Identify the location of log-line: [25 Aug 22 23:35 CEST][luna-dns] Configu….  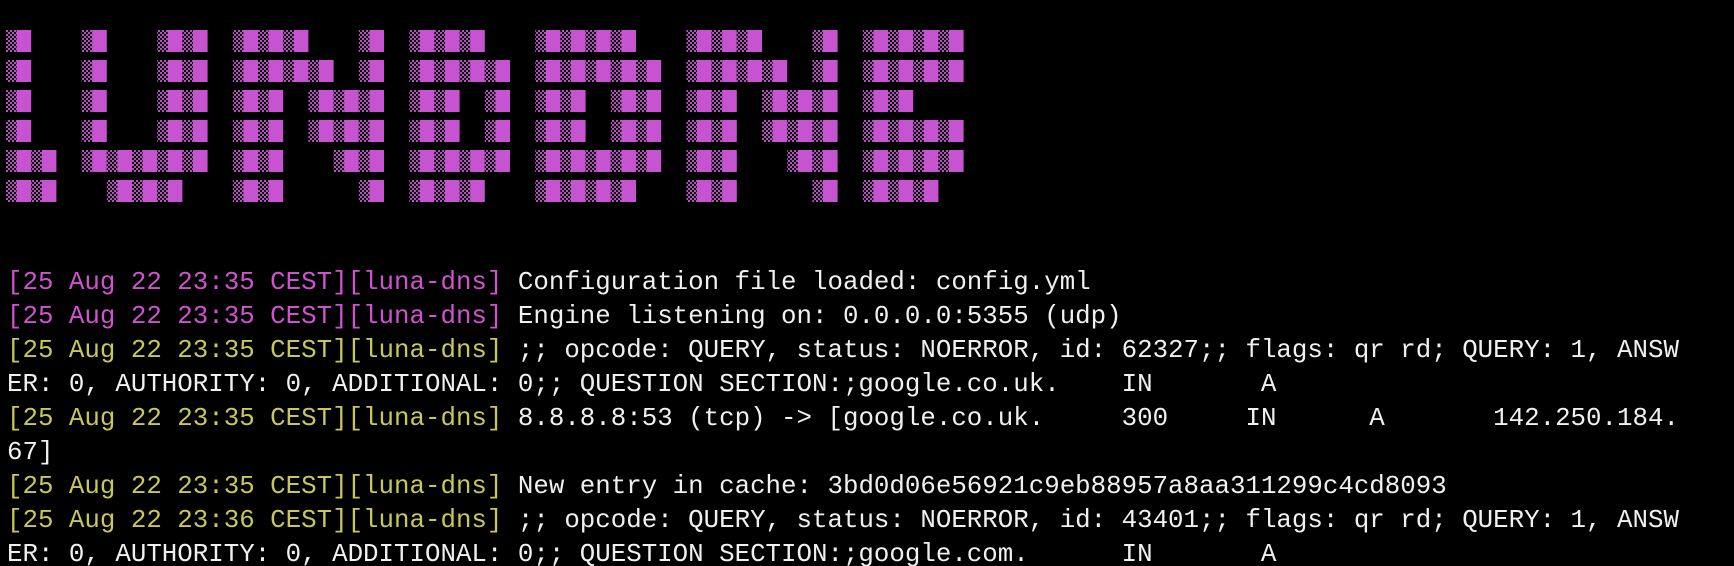
(870, 283).